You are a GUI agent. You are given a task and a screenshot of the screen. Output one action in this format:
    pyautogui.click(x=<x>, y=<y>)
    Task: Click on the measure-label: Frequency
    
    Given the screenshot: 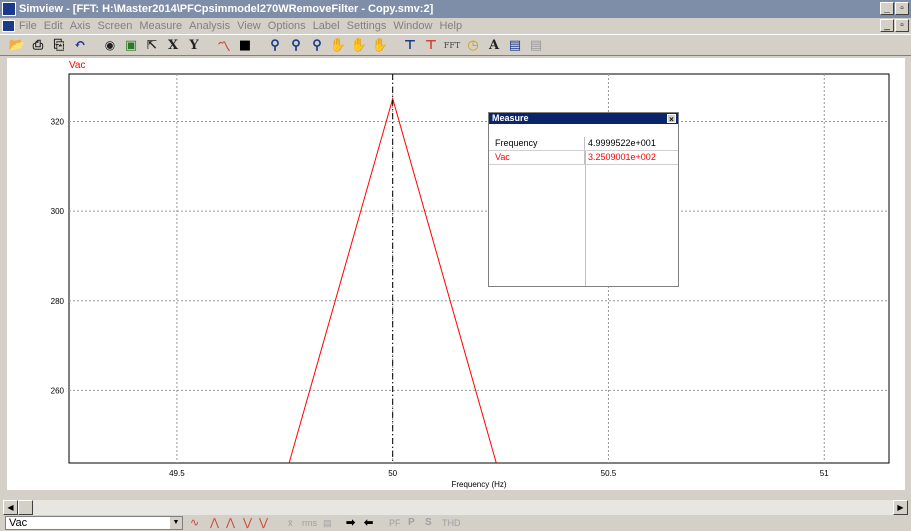 What is the action you would take?
    pyautogui.click(x=537, y=143)
    